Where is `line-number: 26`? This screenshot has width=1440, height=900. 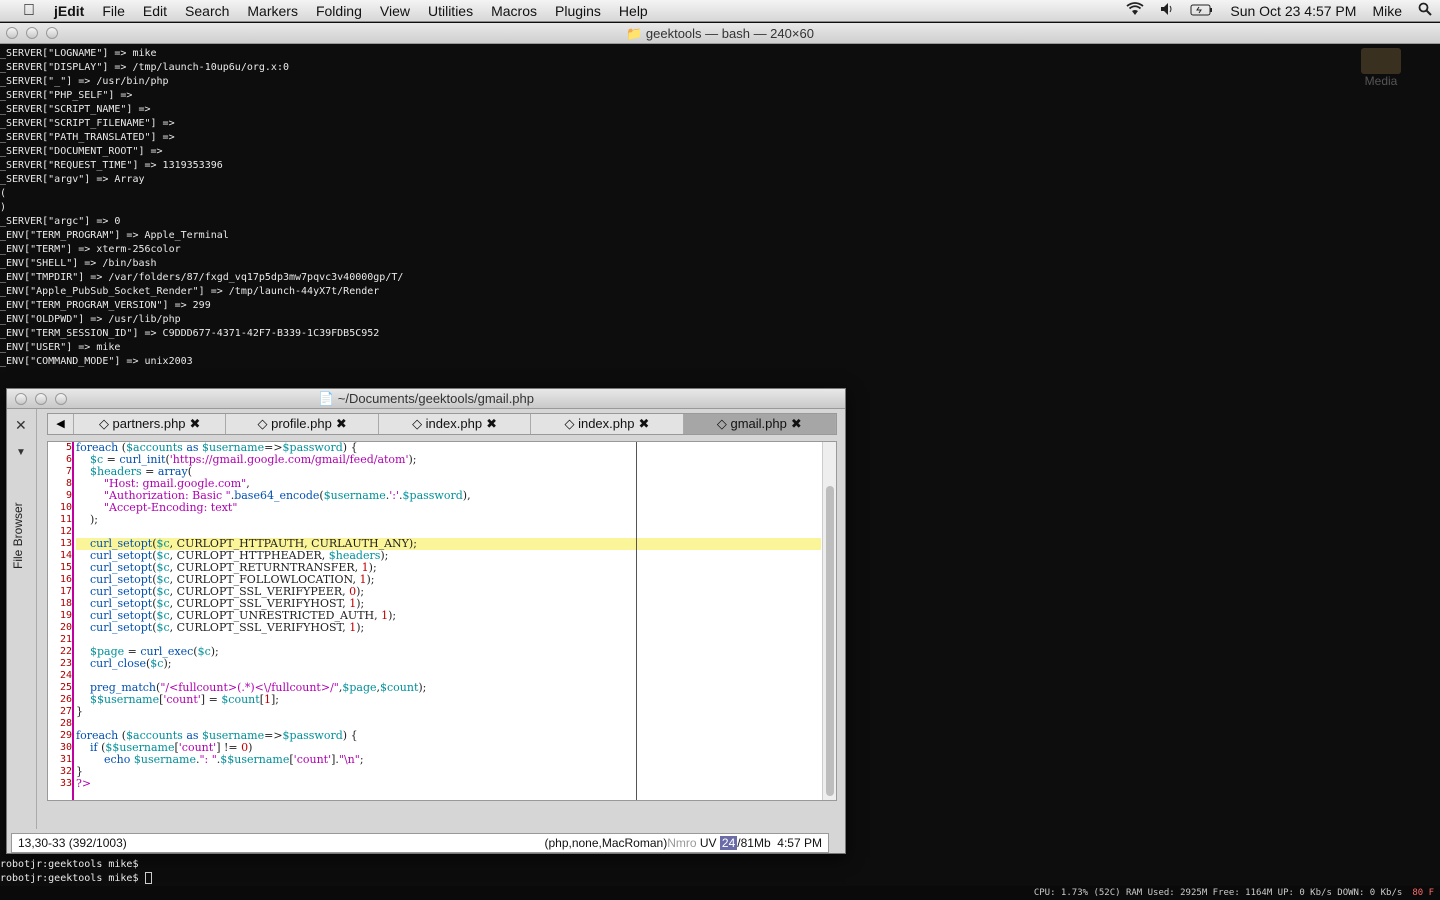
line-number: 26 is located at coordinates (65, 699).